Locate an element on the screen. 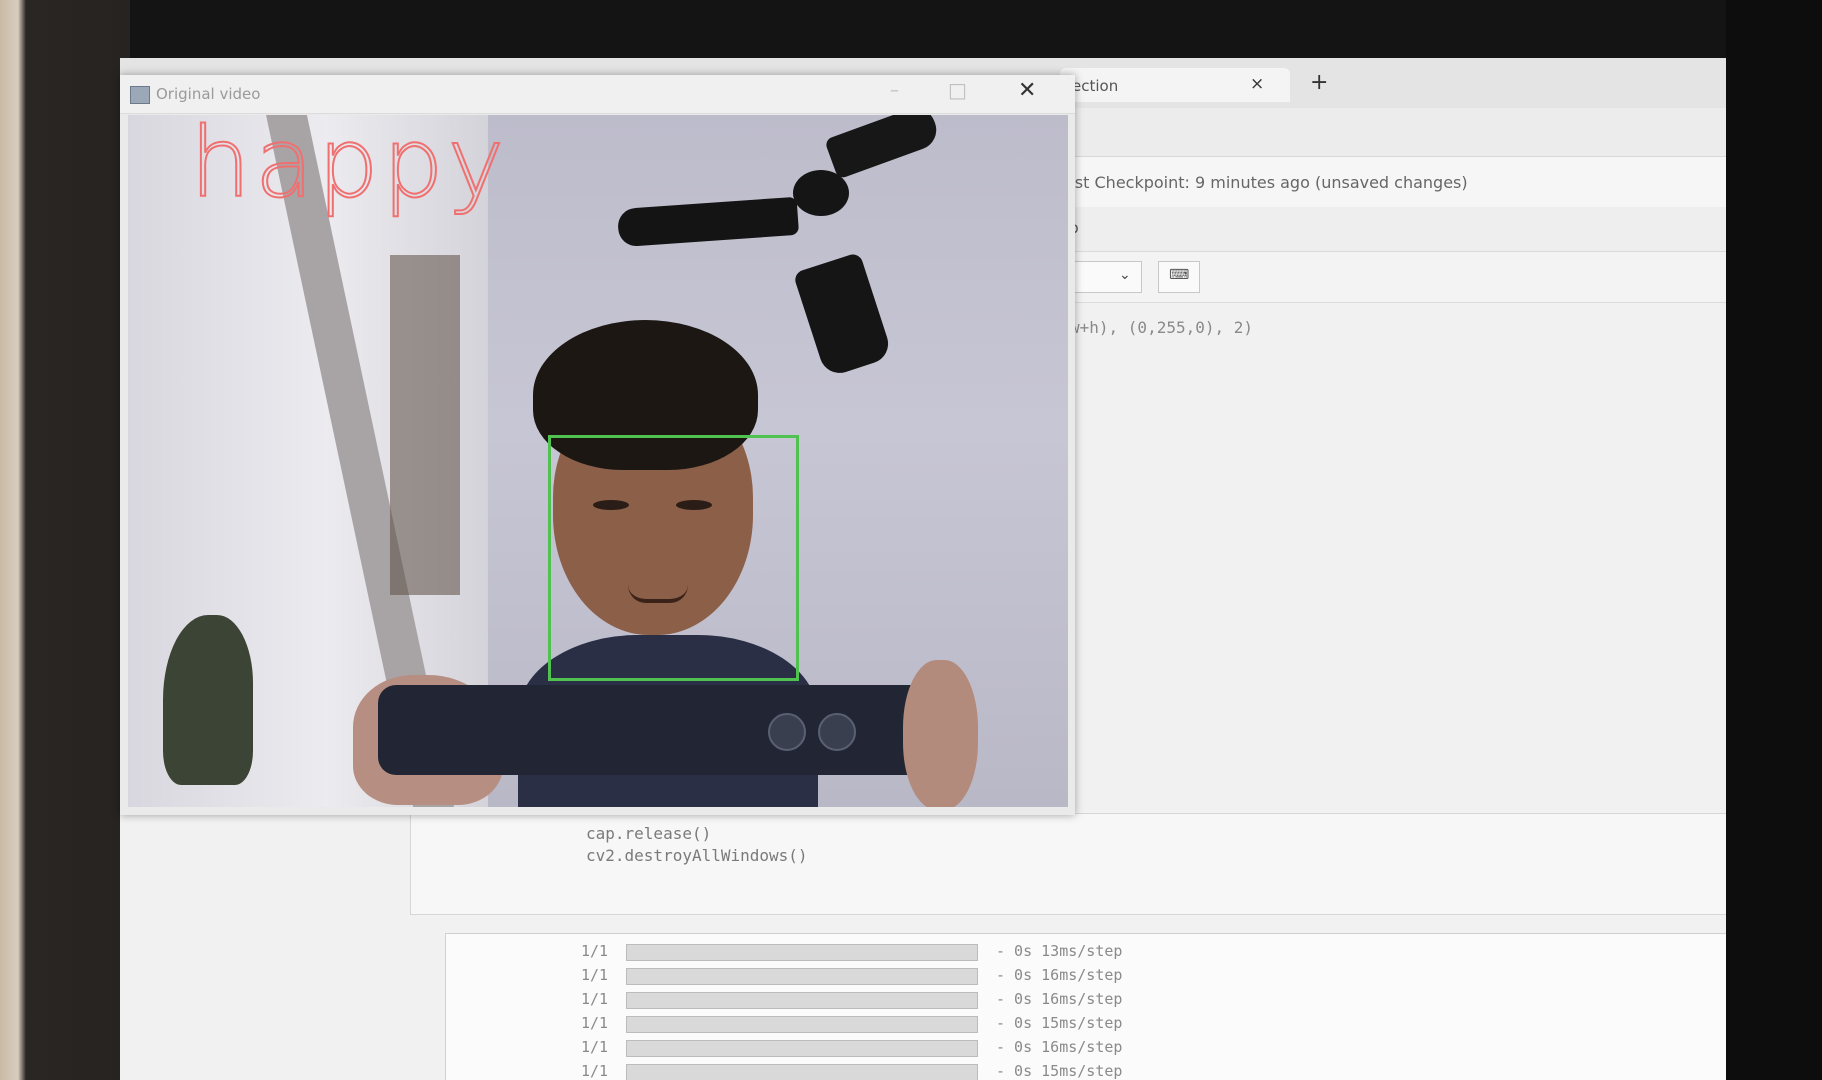  code-line-rectangle: w+h), (0,255,0), 2) is located at coordinates (1162, 327).